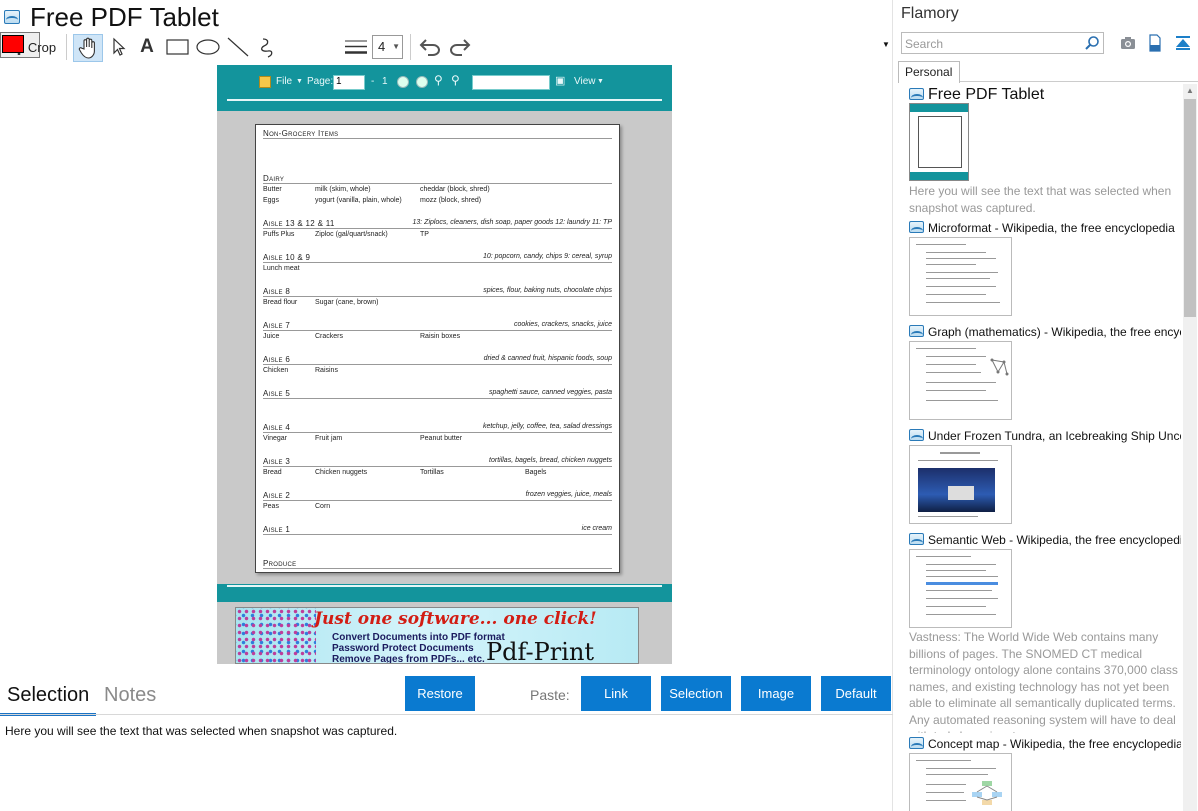 The width and height of the screenshot is (1198, 811). Describe the element at coordinates (272, 472) in the screenshot. I see `list-cell: Bread` at that location.